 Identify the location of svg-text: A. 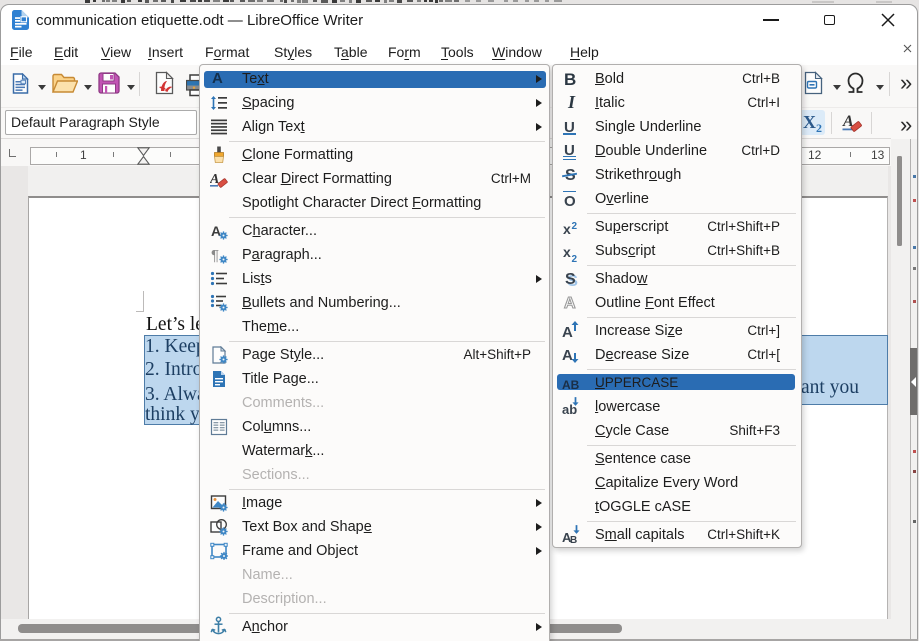
(216, 231).